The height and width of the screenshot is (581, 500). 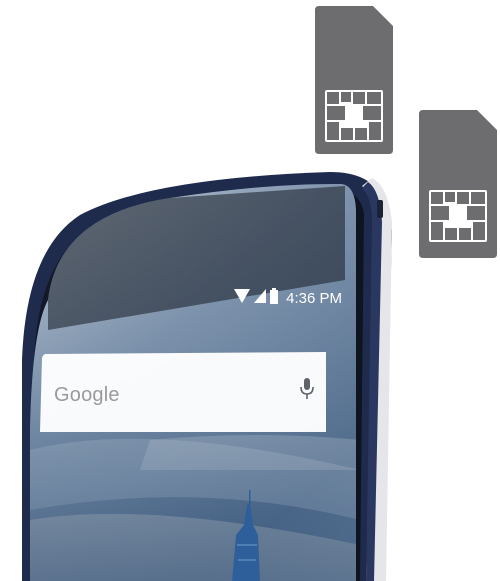 What do you see at coordinates (307, 391) in the screenshot?
I see `microphone-icon` at bounding box center [307, 391].